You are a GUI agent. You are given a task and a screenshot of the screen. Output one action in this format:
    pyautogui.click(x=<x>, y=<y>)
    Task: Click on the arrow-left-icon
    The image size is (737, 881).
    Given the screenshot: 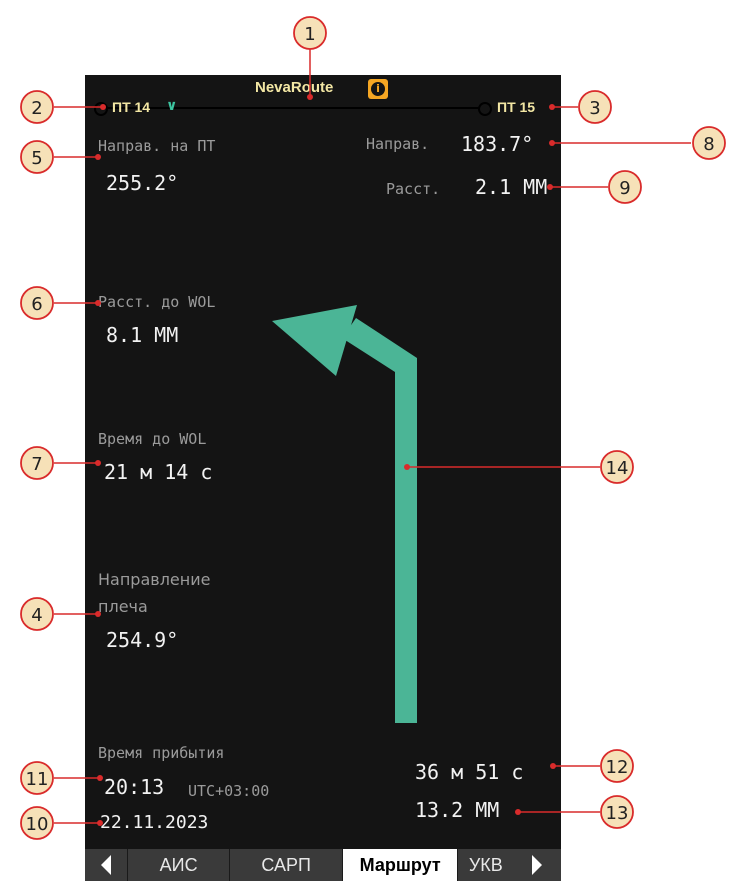 What is the action you would take?
    pyautogui.click(x=106, y=865)
    